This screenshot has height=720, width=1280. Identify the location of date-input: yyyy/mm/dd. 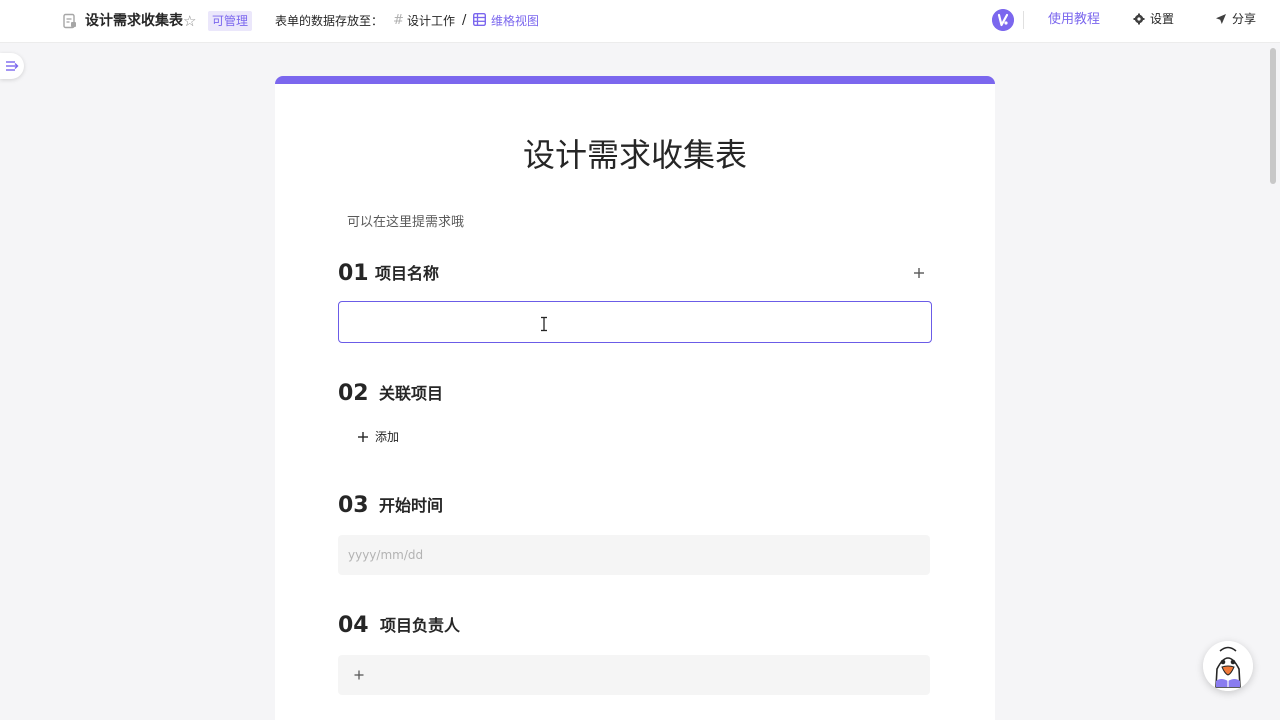
(634, 555).